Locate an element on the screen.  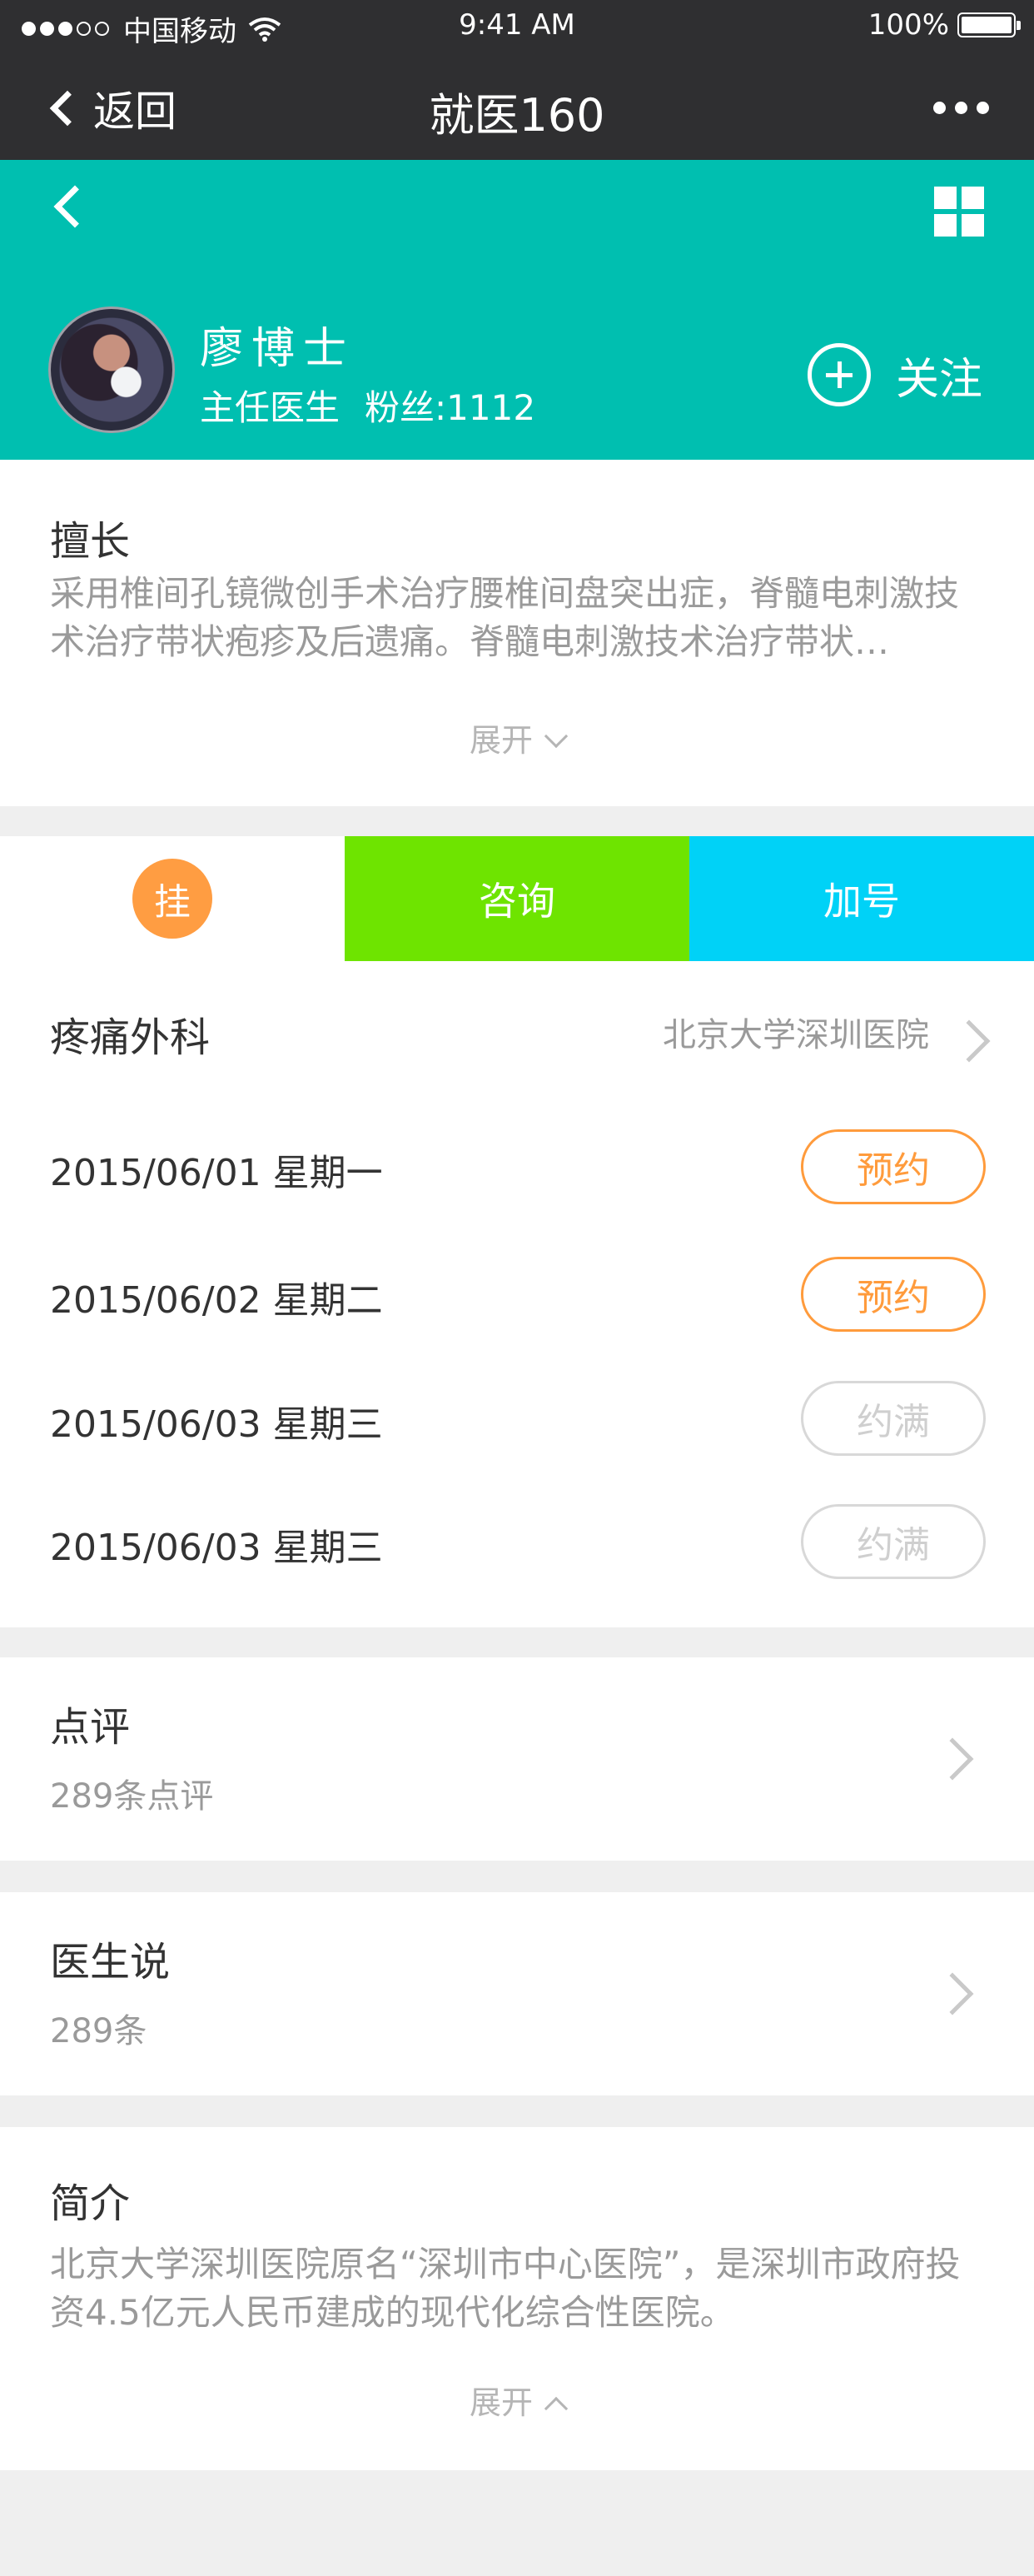
tab-consult: 咨询 is located at coordinates (517, 898).